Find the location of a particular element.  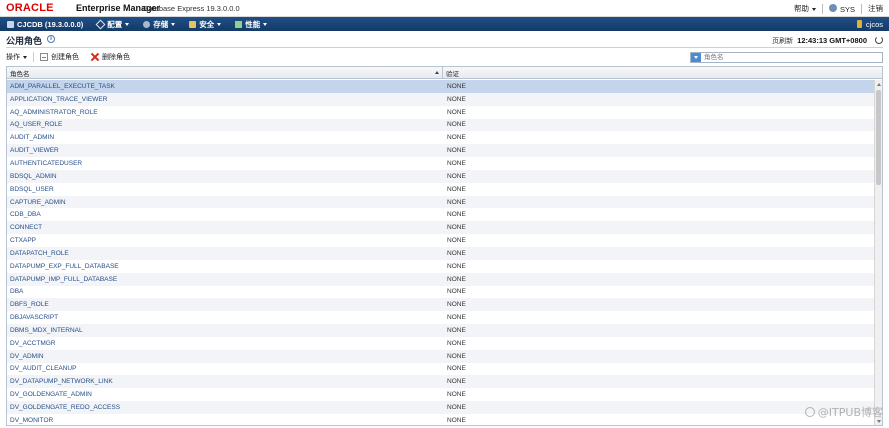

table-row: DATAPATCH_ROLE NONE is located at coordinates (441, 253).